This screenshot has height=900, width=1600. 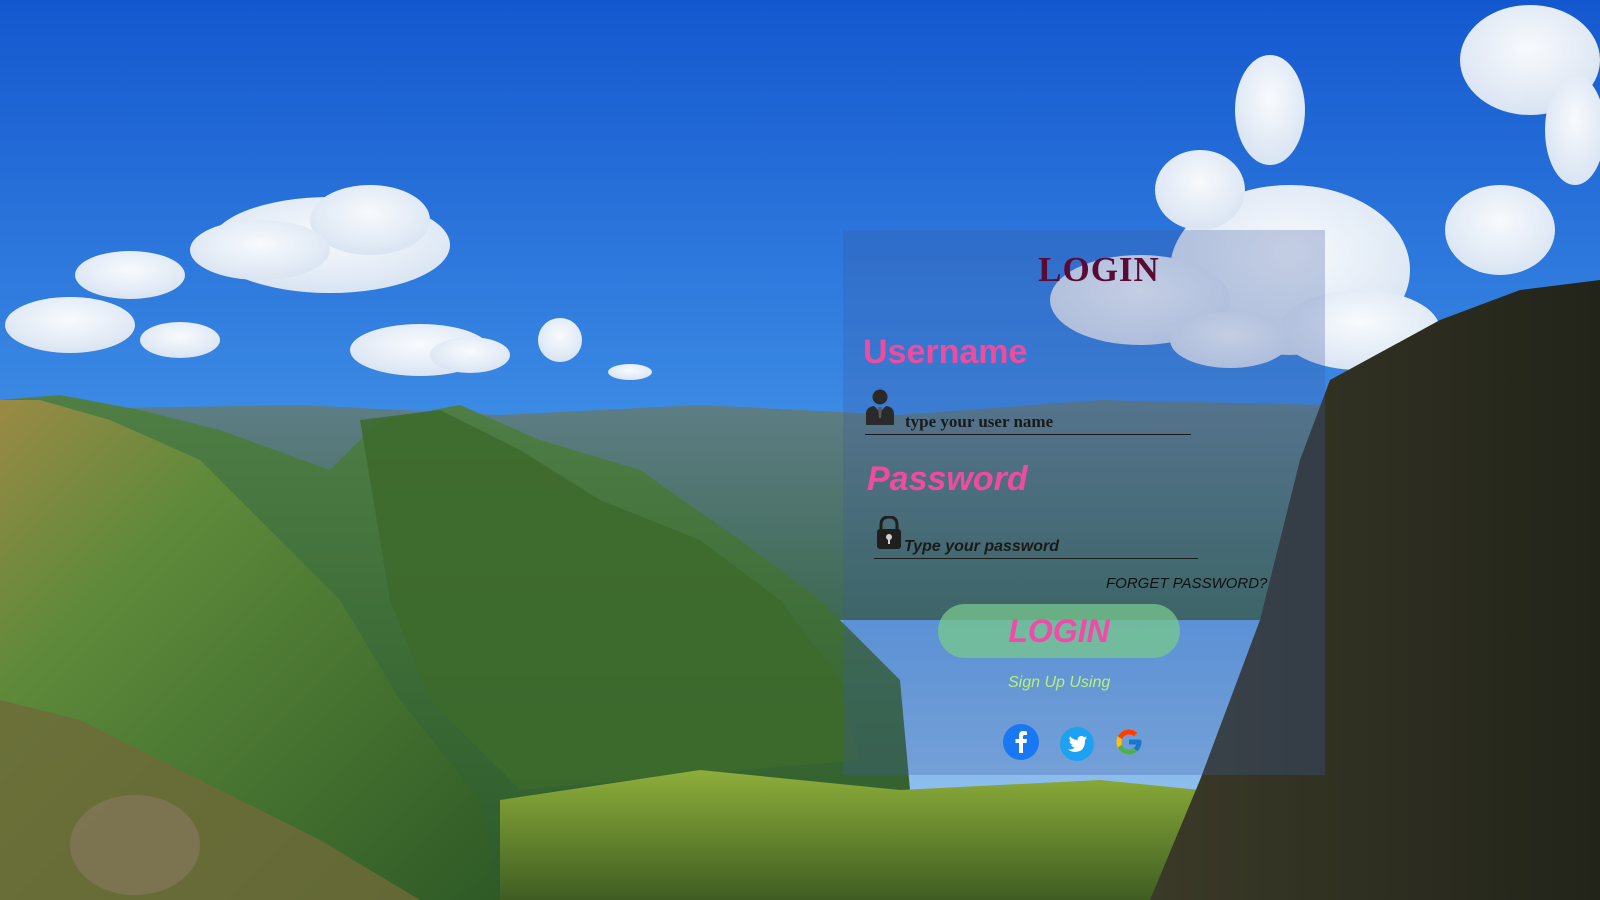 I want to click on login-button: LOGIN, so click(x=1059, y=631).